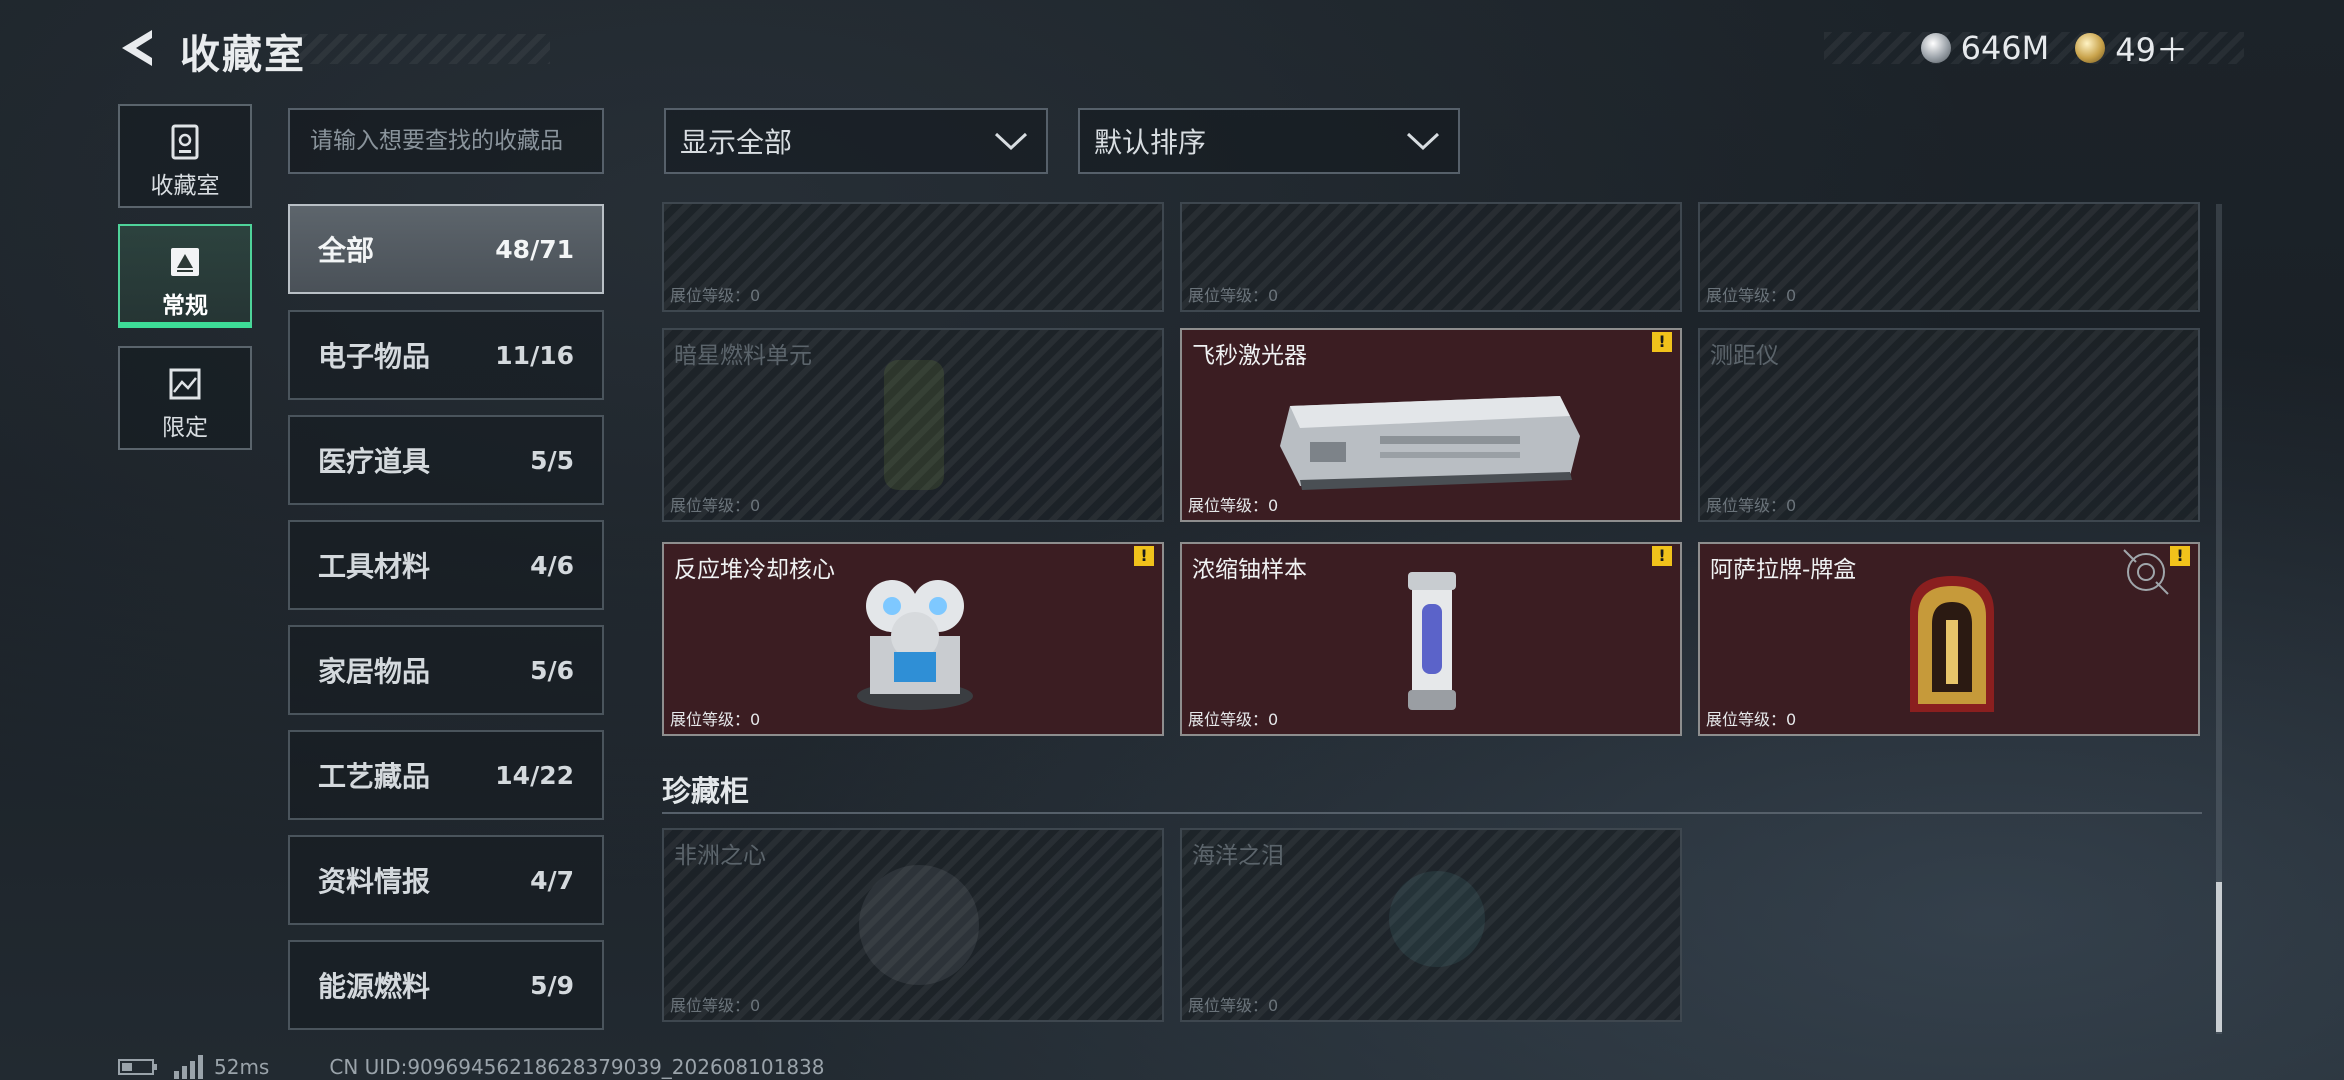 The height and width of the screenshot is (1080, 2344). What do you see at coordinates (1249, 570) in the screenshot?
I see `item-name: 浓缩铀样本` at bounding box center [1249, 570].